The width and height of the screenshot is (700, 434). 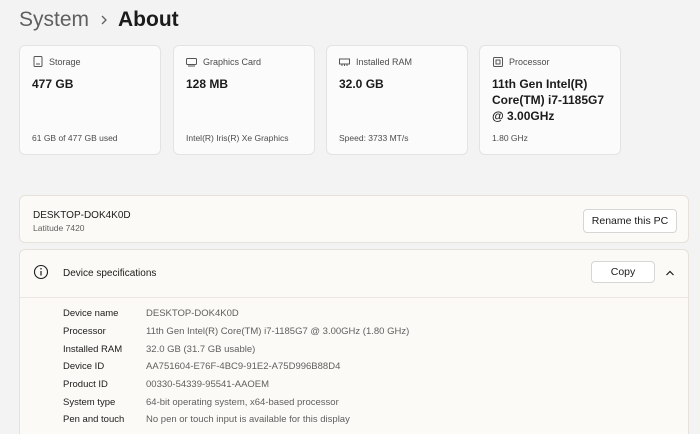 I want to click on spec-value: 32.0 GB (31.7 GB usable), so click(x=201, y=349).